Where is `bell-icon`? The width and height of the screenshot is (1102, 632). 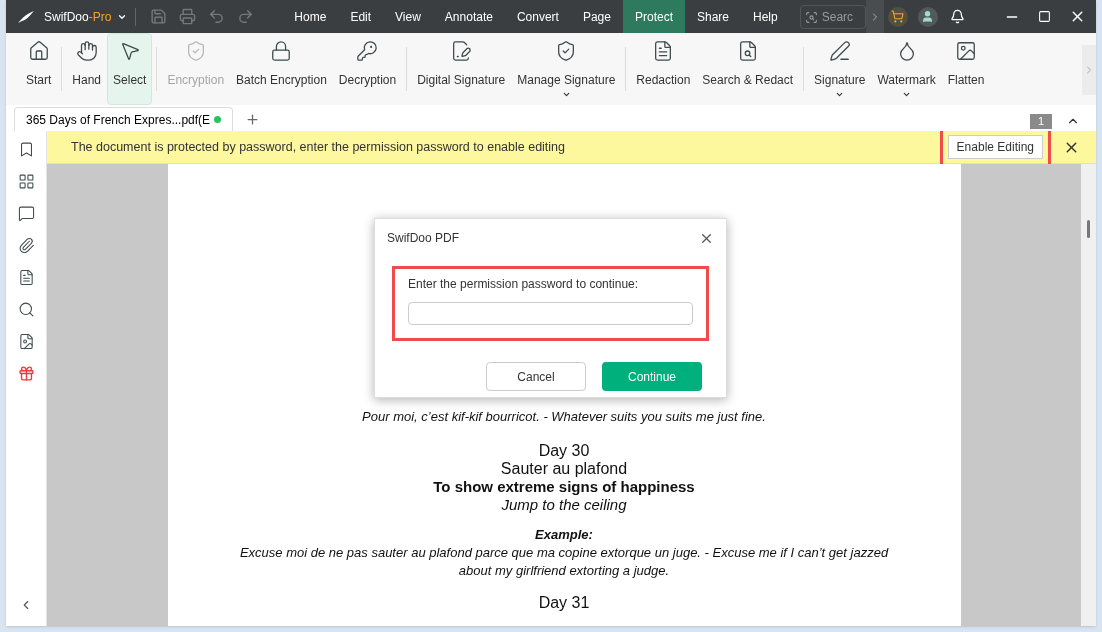 bell-icon is located at coordinates (957, 16).